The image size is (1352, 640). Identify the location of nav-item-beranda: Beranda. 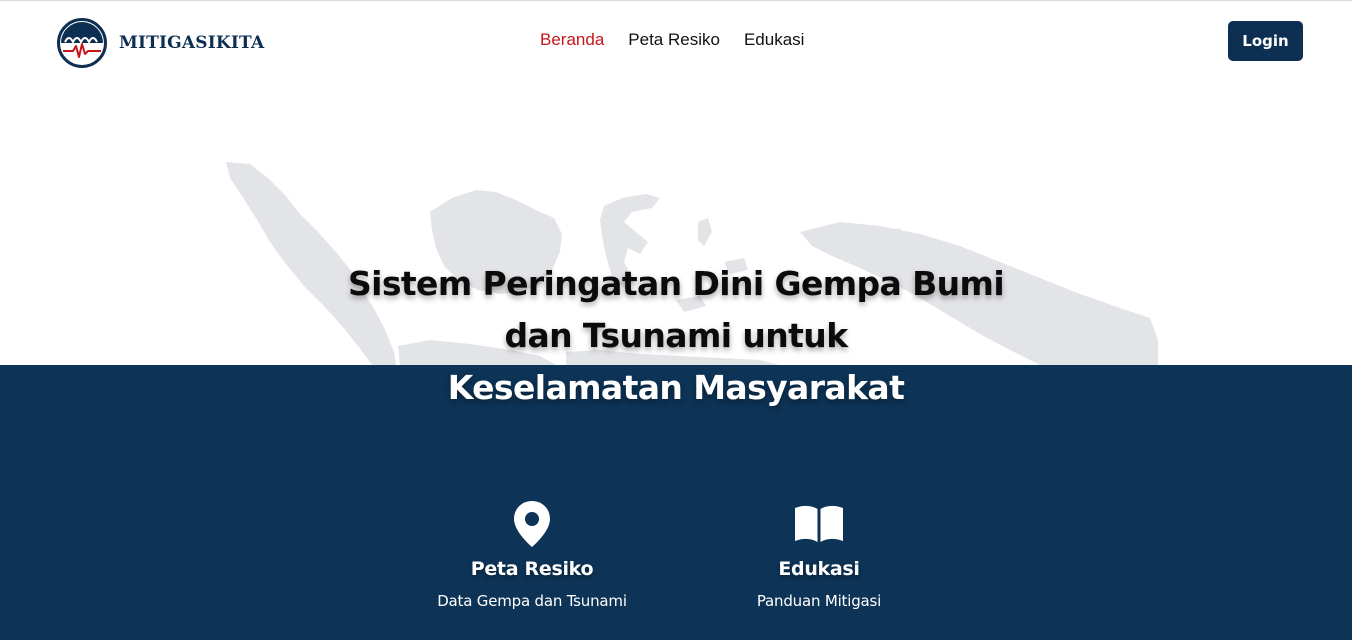
(572, 40).